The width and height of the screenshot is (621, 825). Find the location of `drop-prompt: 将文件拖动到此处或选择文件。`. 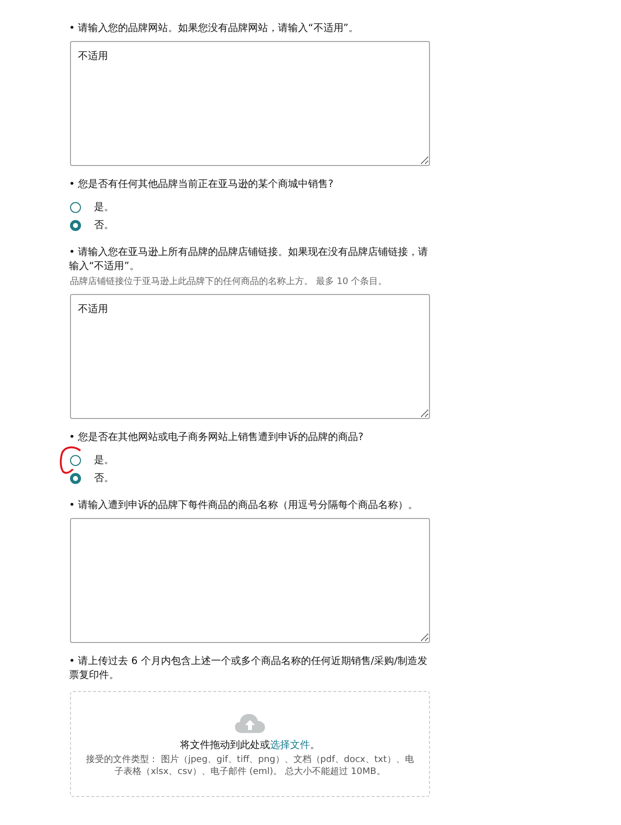

drop-prompt: 将文件拖动到此处或选择文件。 is located at coordinates (250, 745).